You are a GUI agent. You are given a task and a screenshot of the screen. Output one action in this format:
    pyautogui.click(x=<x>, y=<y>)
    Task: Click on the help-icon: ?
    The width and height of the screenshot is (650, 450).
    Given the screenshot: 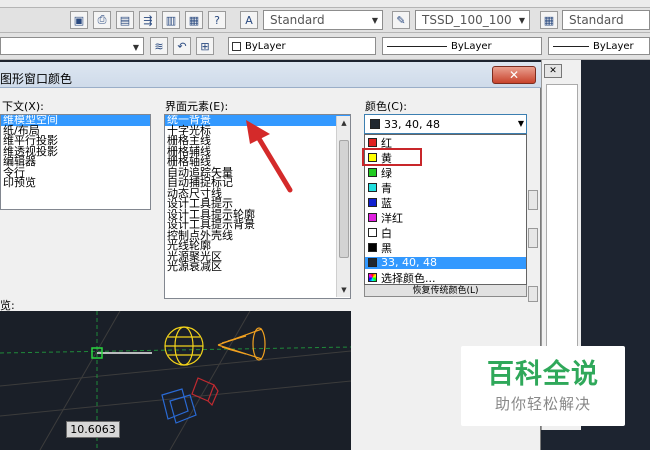 What is the action you would take?
    pyautogui.click(x=217, y=20)
    